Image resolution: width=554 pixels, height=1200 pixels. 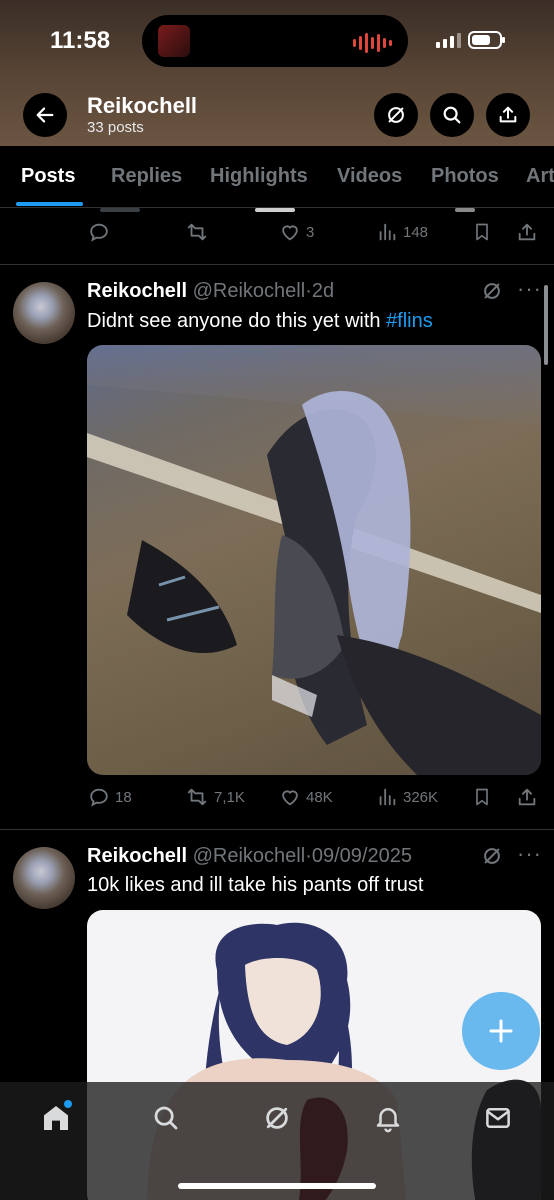 What do you see at coordinates (402, 232) in the screenshot?
I see `views-button: 148` at bounding box center [402, 232].